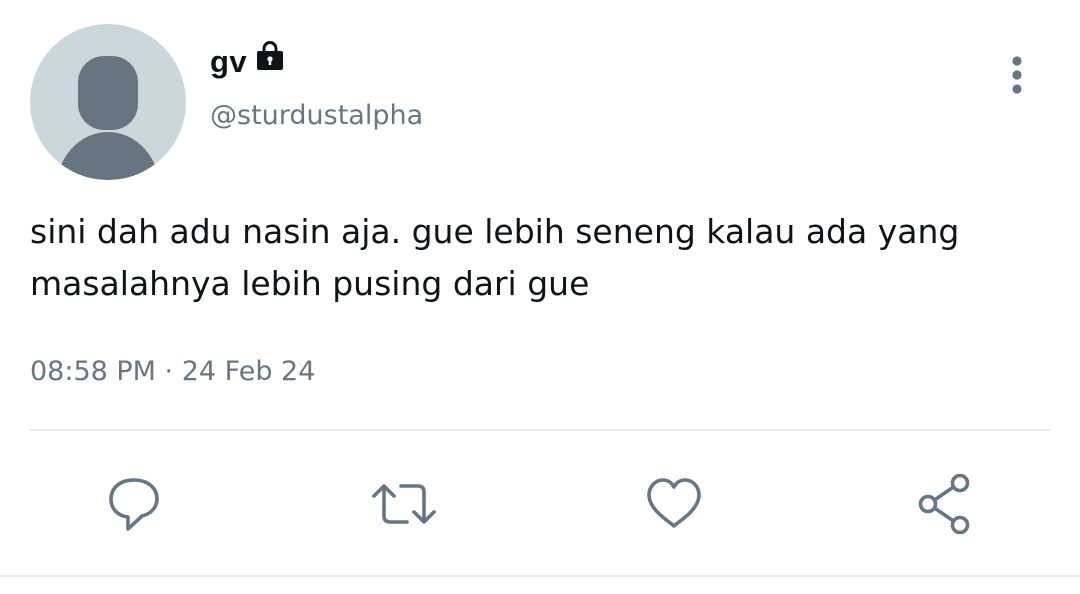 Image resolution: width=1080 pixels, height=594 pixels. Describe the element at coordinates (270, 58) in the screenshot. I see `lock-icon` at that location.